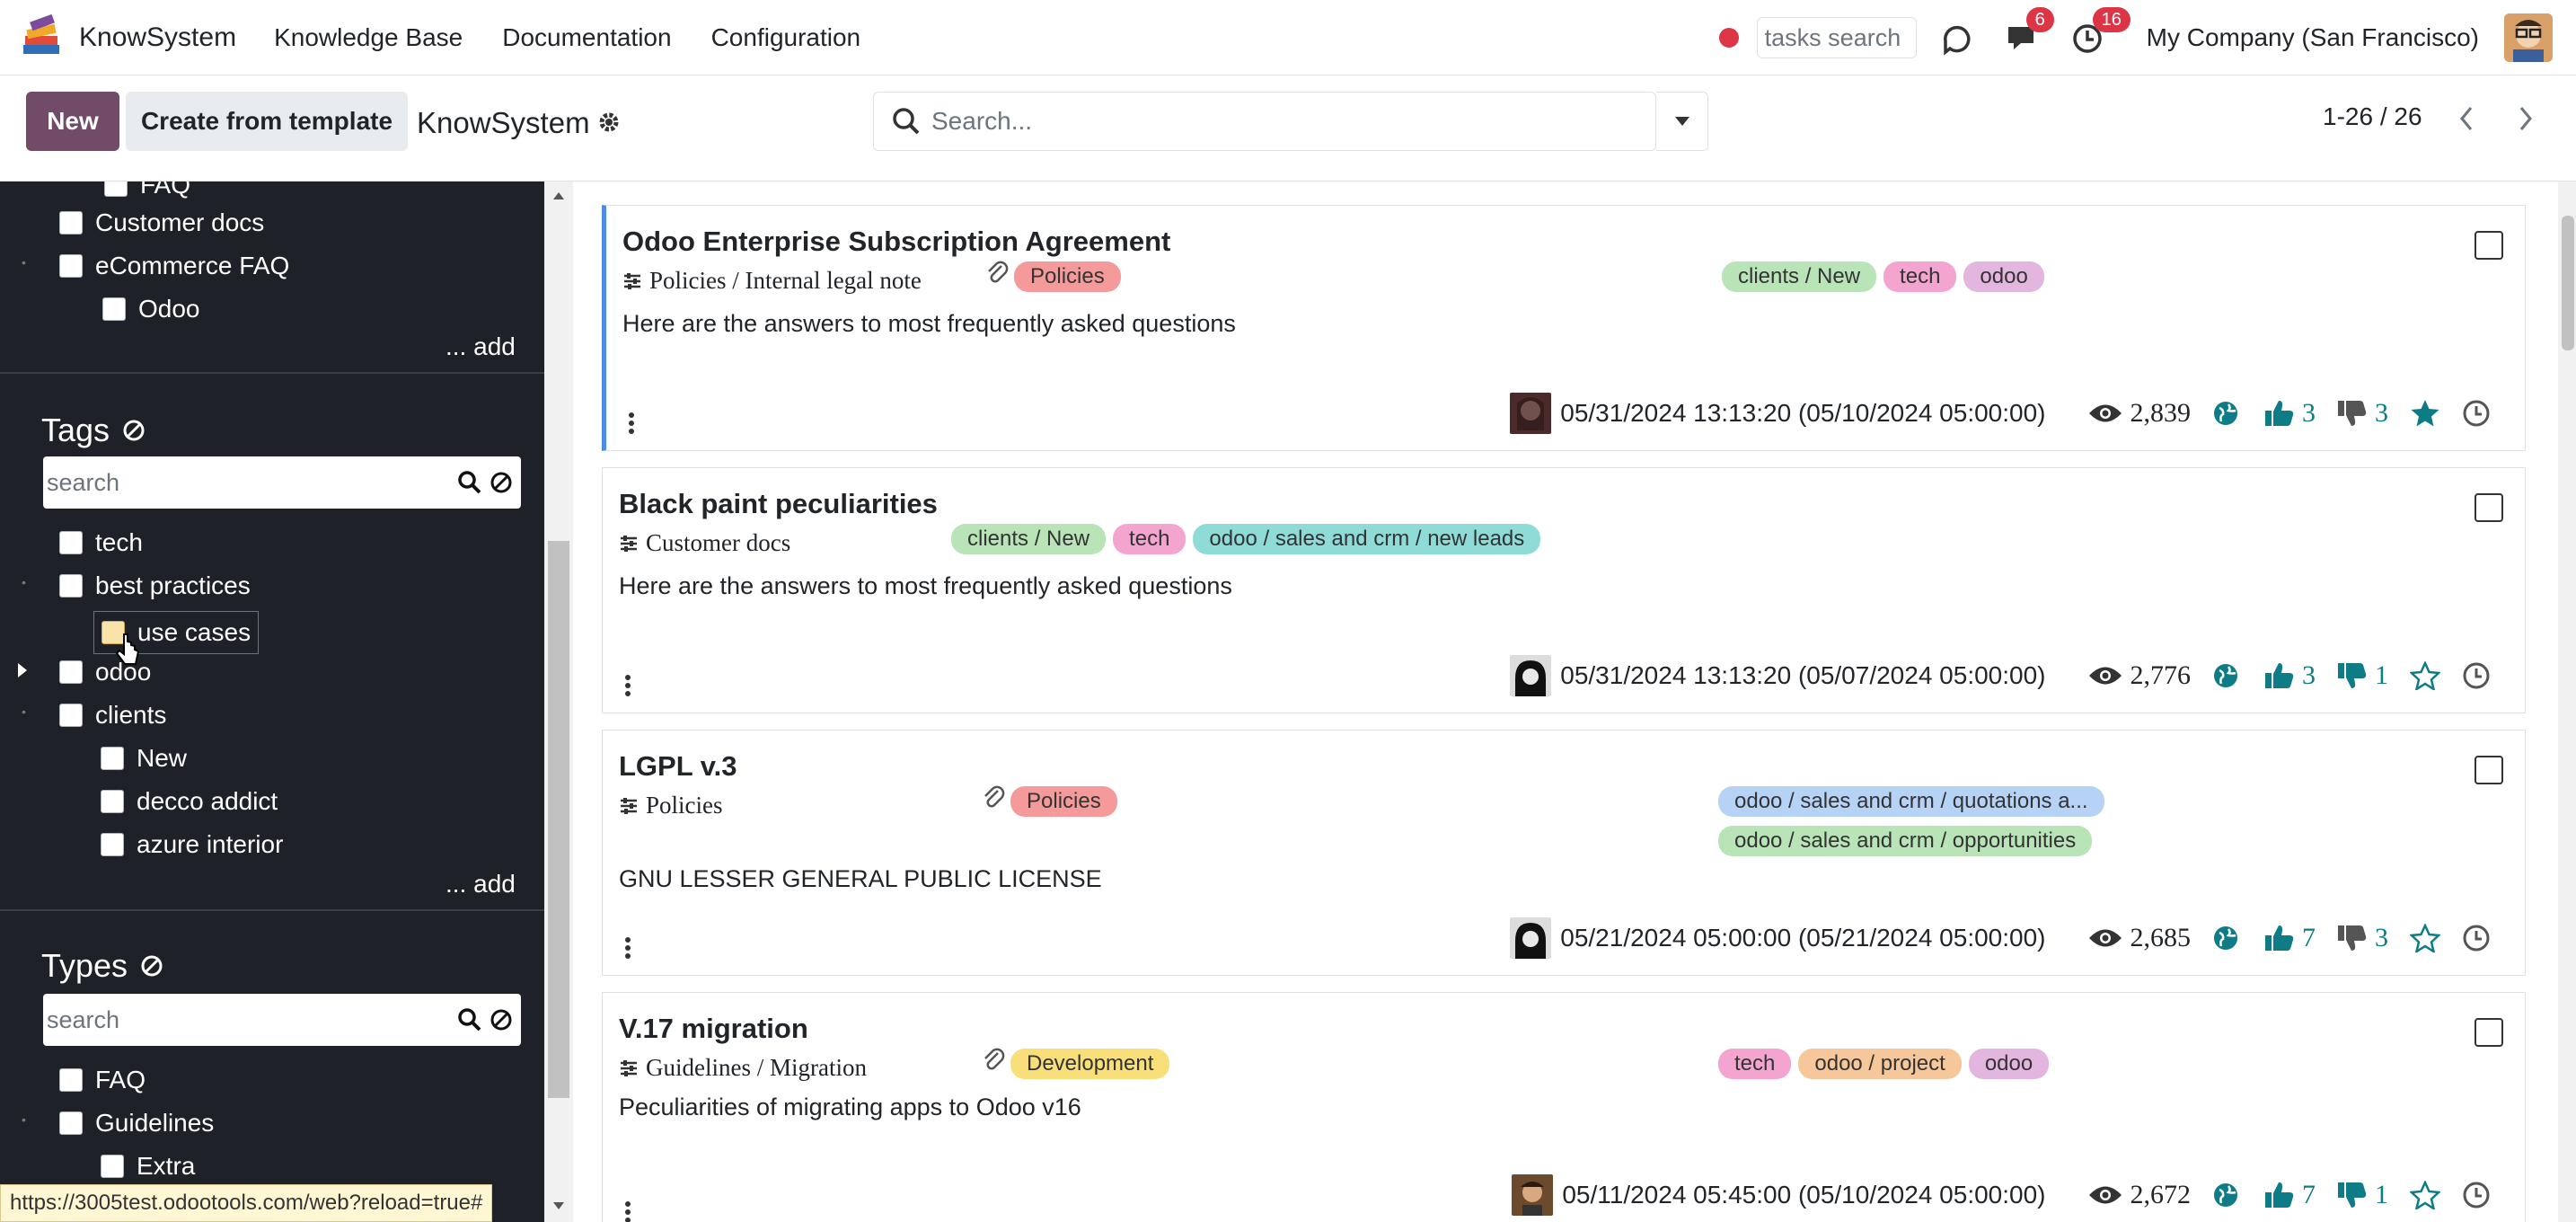  What do you see at coordinates (174, 266) in the screenshot?
I see `sidebar-item-ecommerce-faq: eCommerce FAQ` at bounding box center [174, 266].